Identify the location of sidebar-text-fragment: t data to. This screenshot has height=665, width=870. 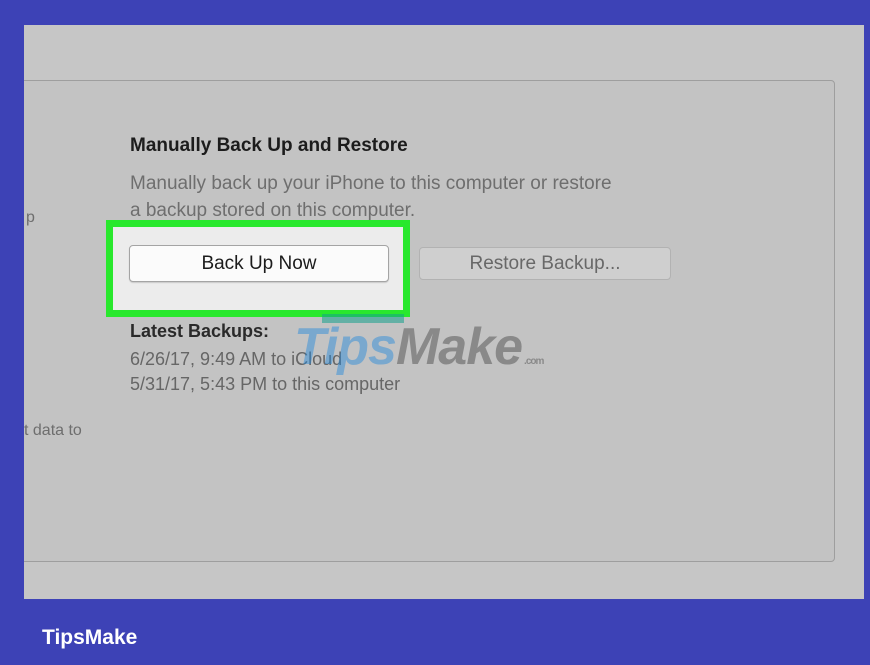
(53, 430).